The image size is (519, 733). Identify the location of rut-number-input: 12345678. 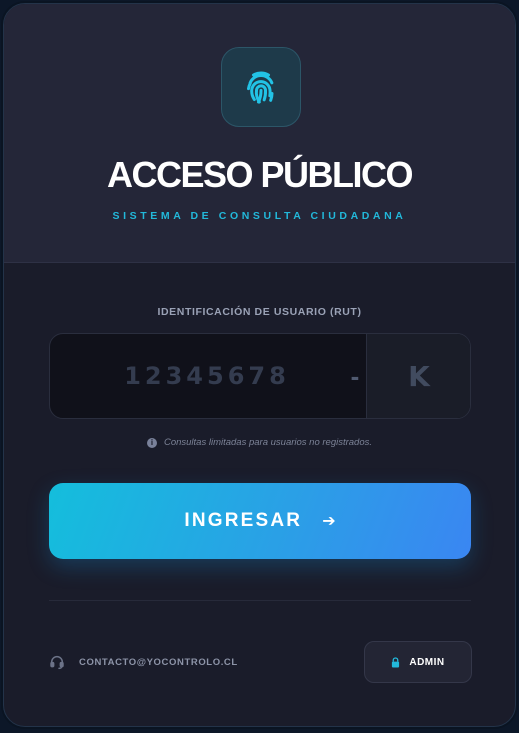
(207, 376).